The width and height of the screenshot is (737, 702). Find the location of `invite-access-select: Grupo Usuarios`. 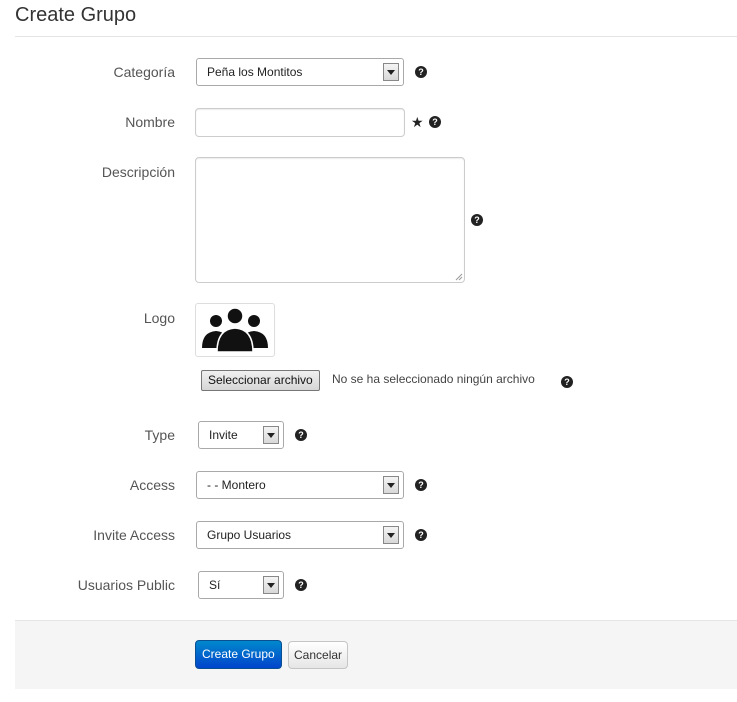

invite-access-select: Grupo Usuarios is located at coordinates (300, 535).